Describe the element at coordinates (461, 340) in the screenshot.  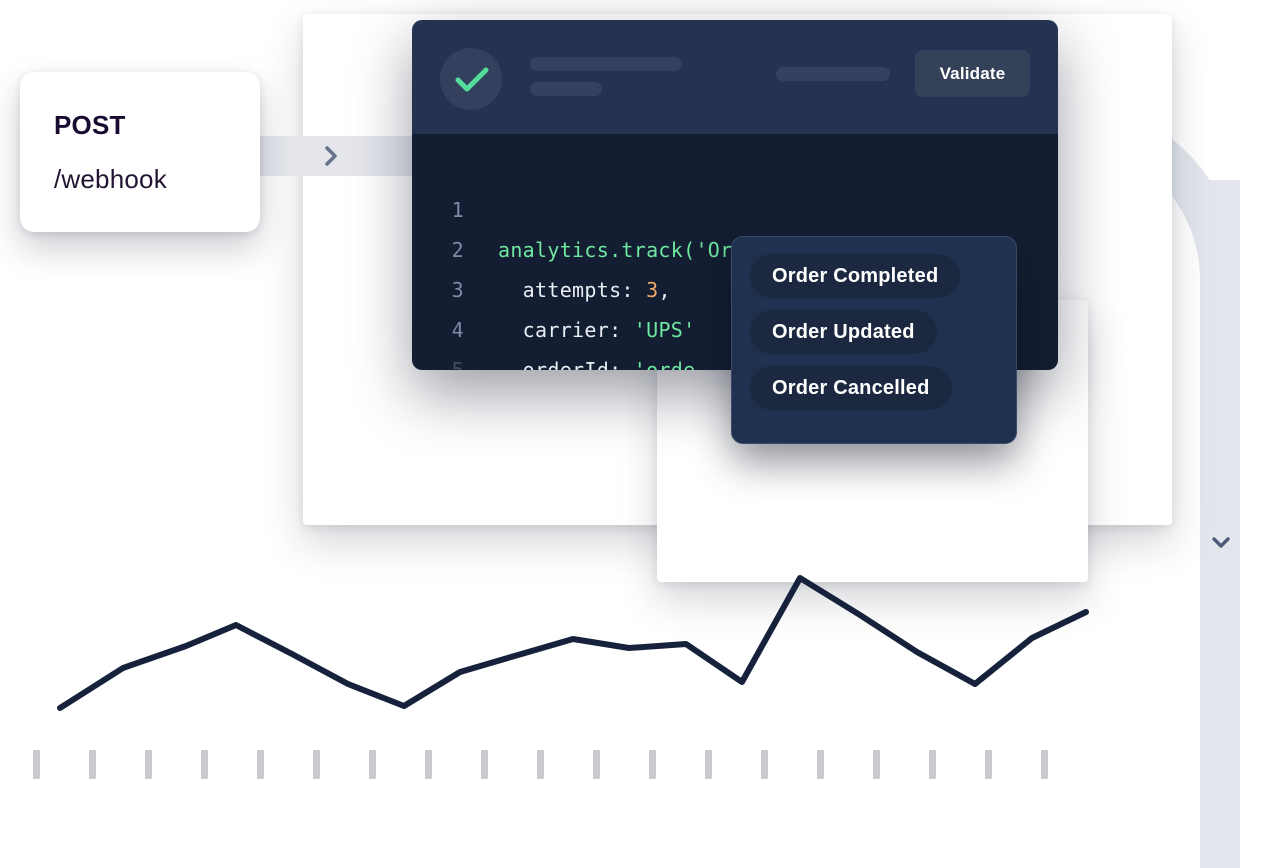
I see `code-line: 5 revenue: 439.84` at that location.